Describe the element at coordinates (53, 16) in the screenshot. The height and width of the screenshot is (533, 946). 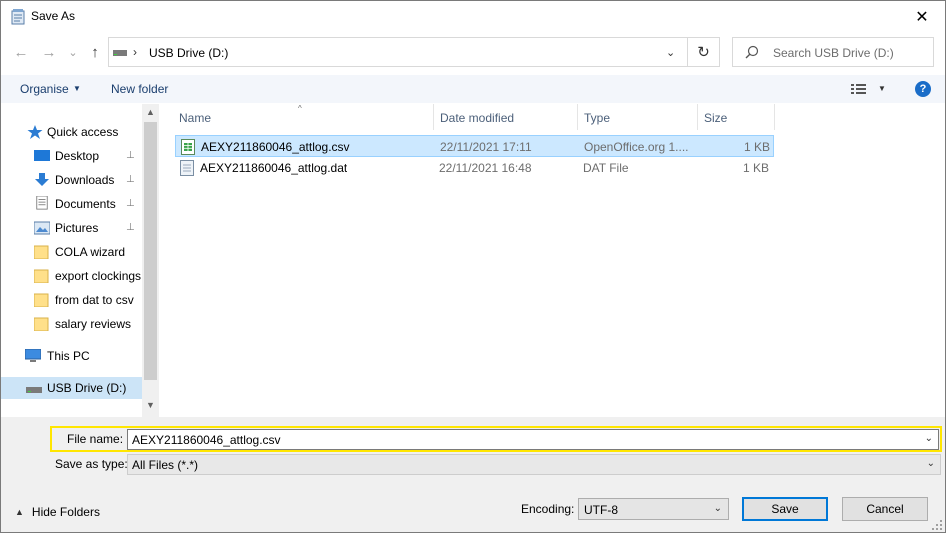
I see `window-title: Save As` at that location.